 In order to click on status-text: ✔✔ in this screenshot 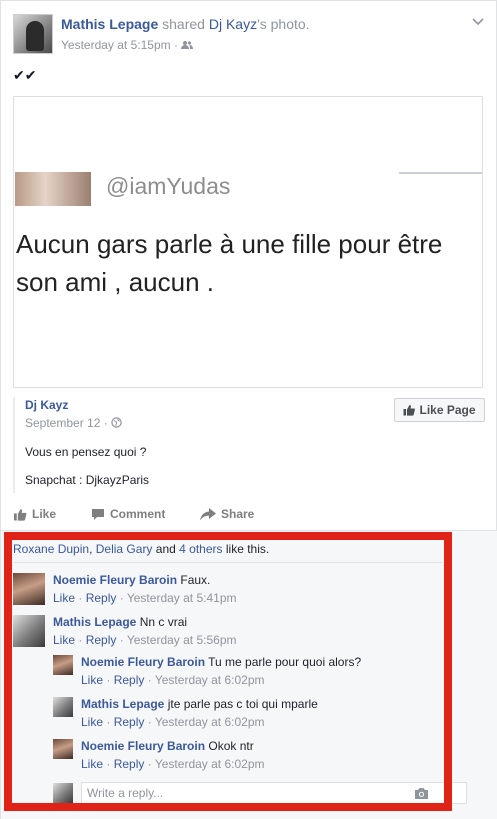, I will do `click(25, 75)`.